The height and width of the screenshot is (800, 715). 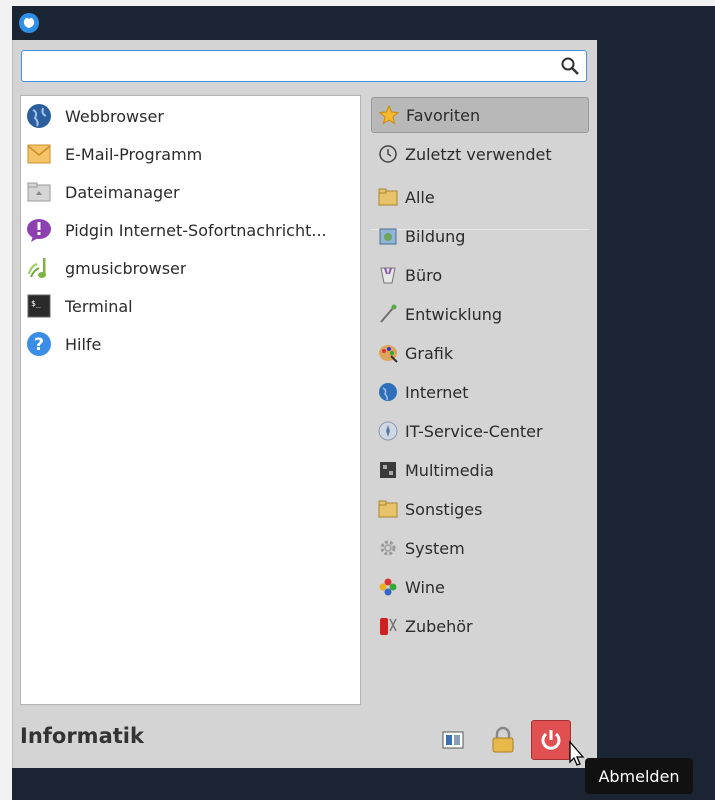 I want to click on list-item-terminal: $_ Terminal, so click(x=192, y=306).